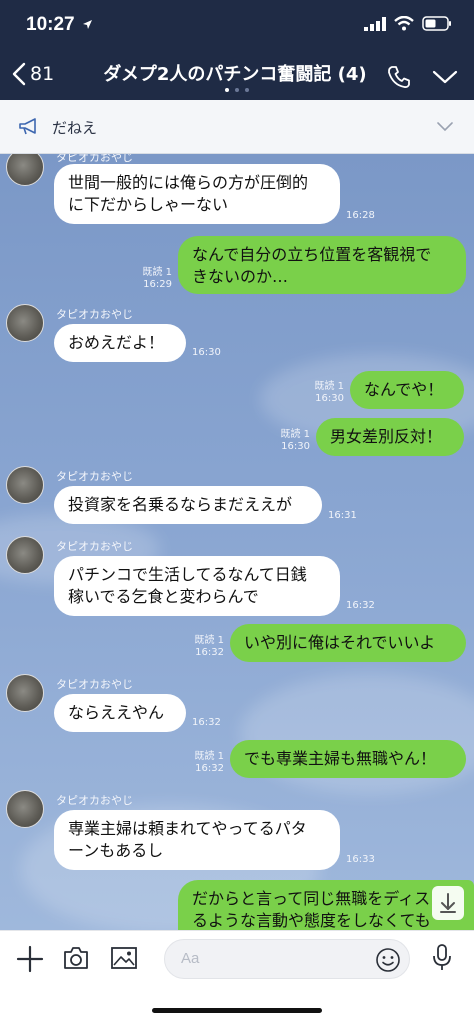 The width and height of the screenshot is (474, 1024). I want to click on status-time: 10:27, so click(50, 24).